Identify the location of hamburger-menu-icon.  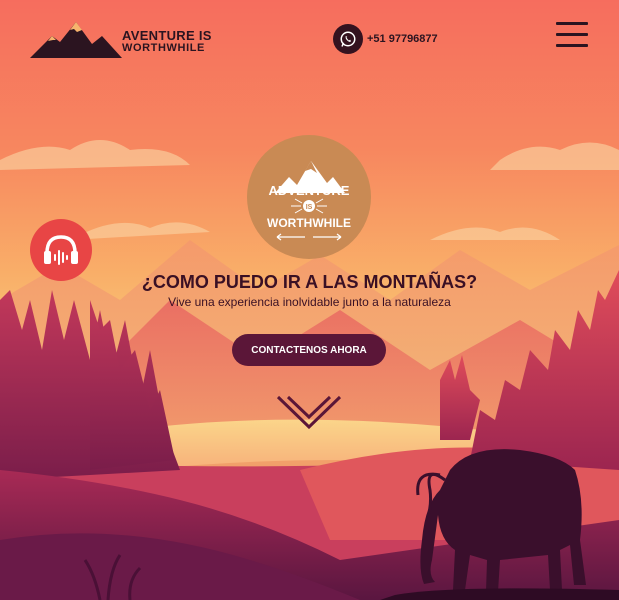
(572, 36).